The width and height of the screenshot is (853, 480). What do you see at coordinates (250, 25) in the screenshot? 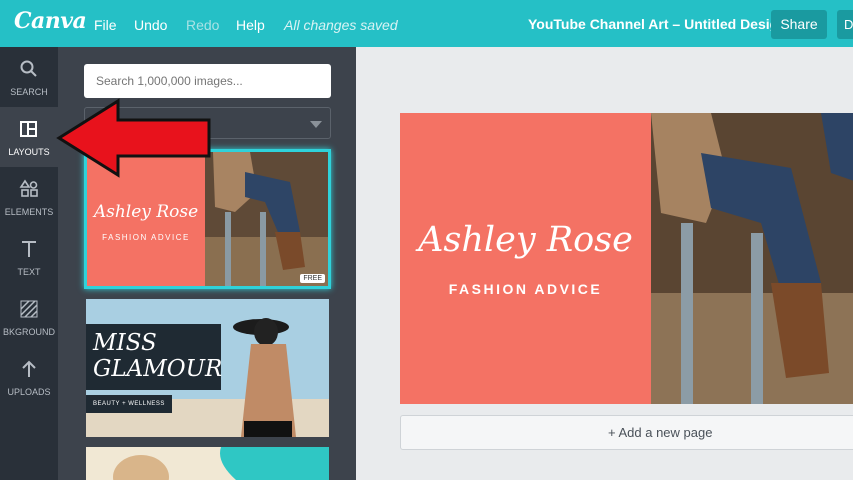
I see `help-menu: Help` at bounding box center [250, 25].